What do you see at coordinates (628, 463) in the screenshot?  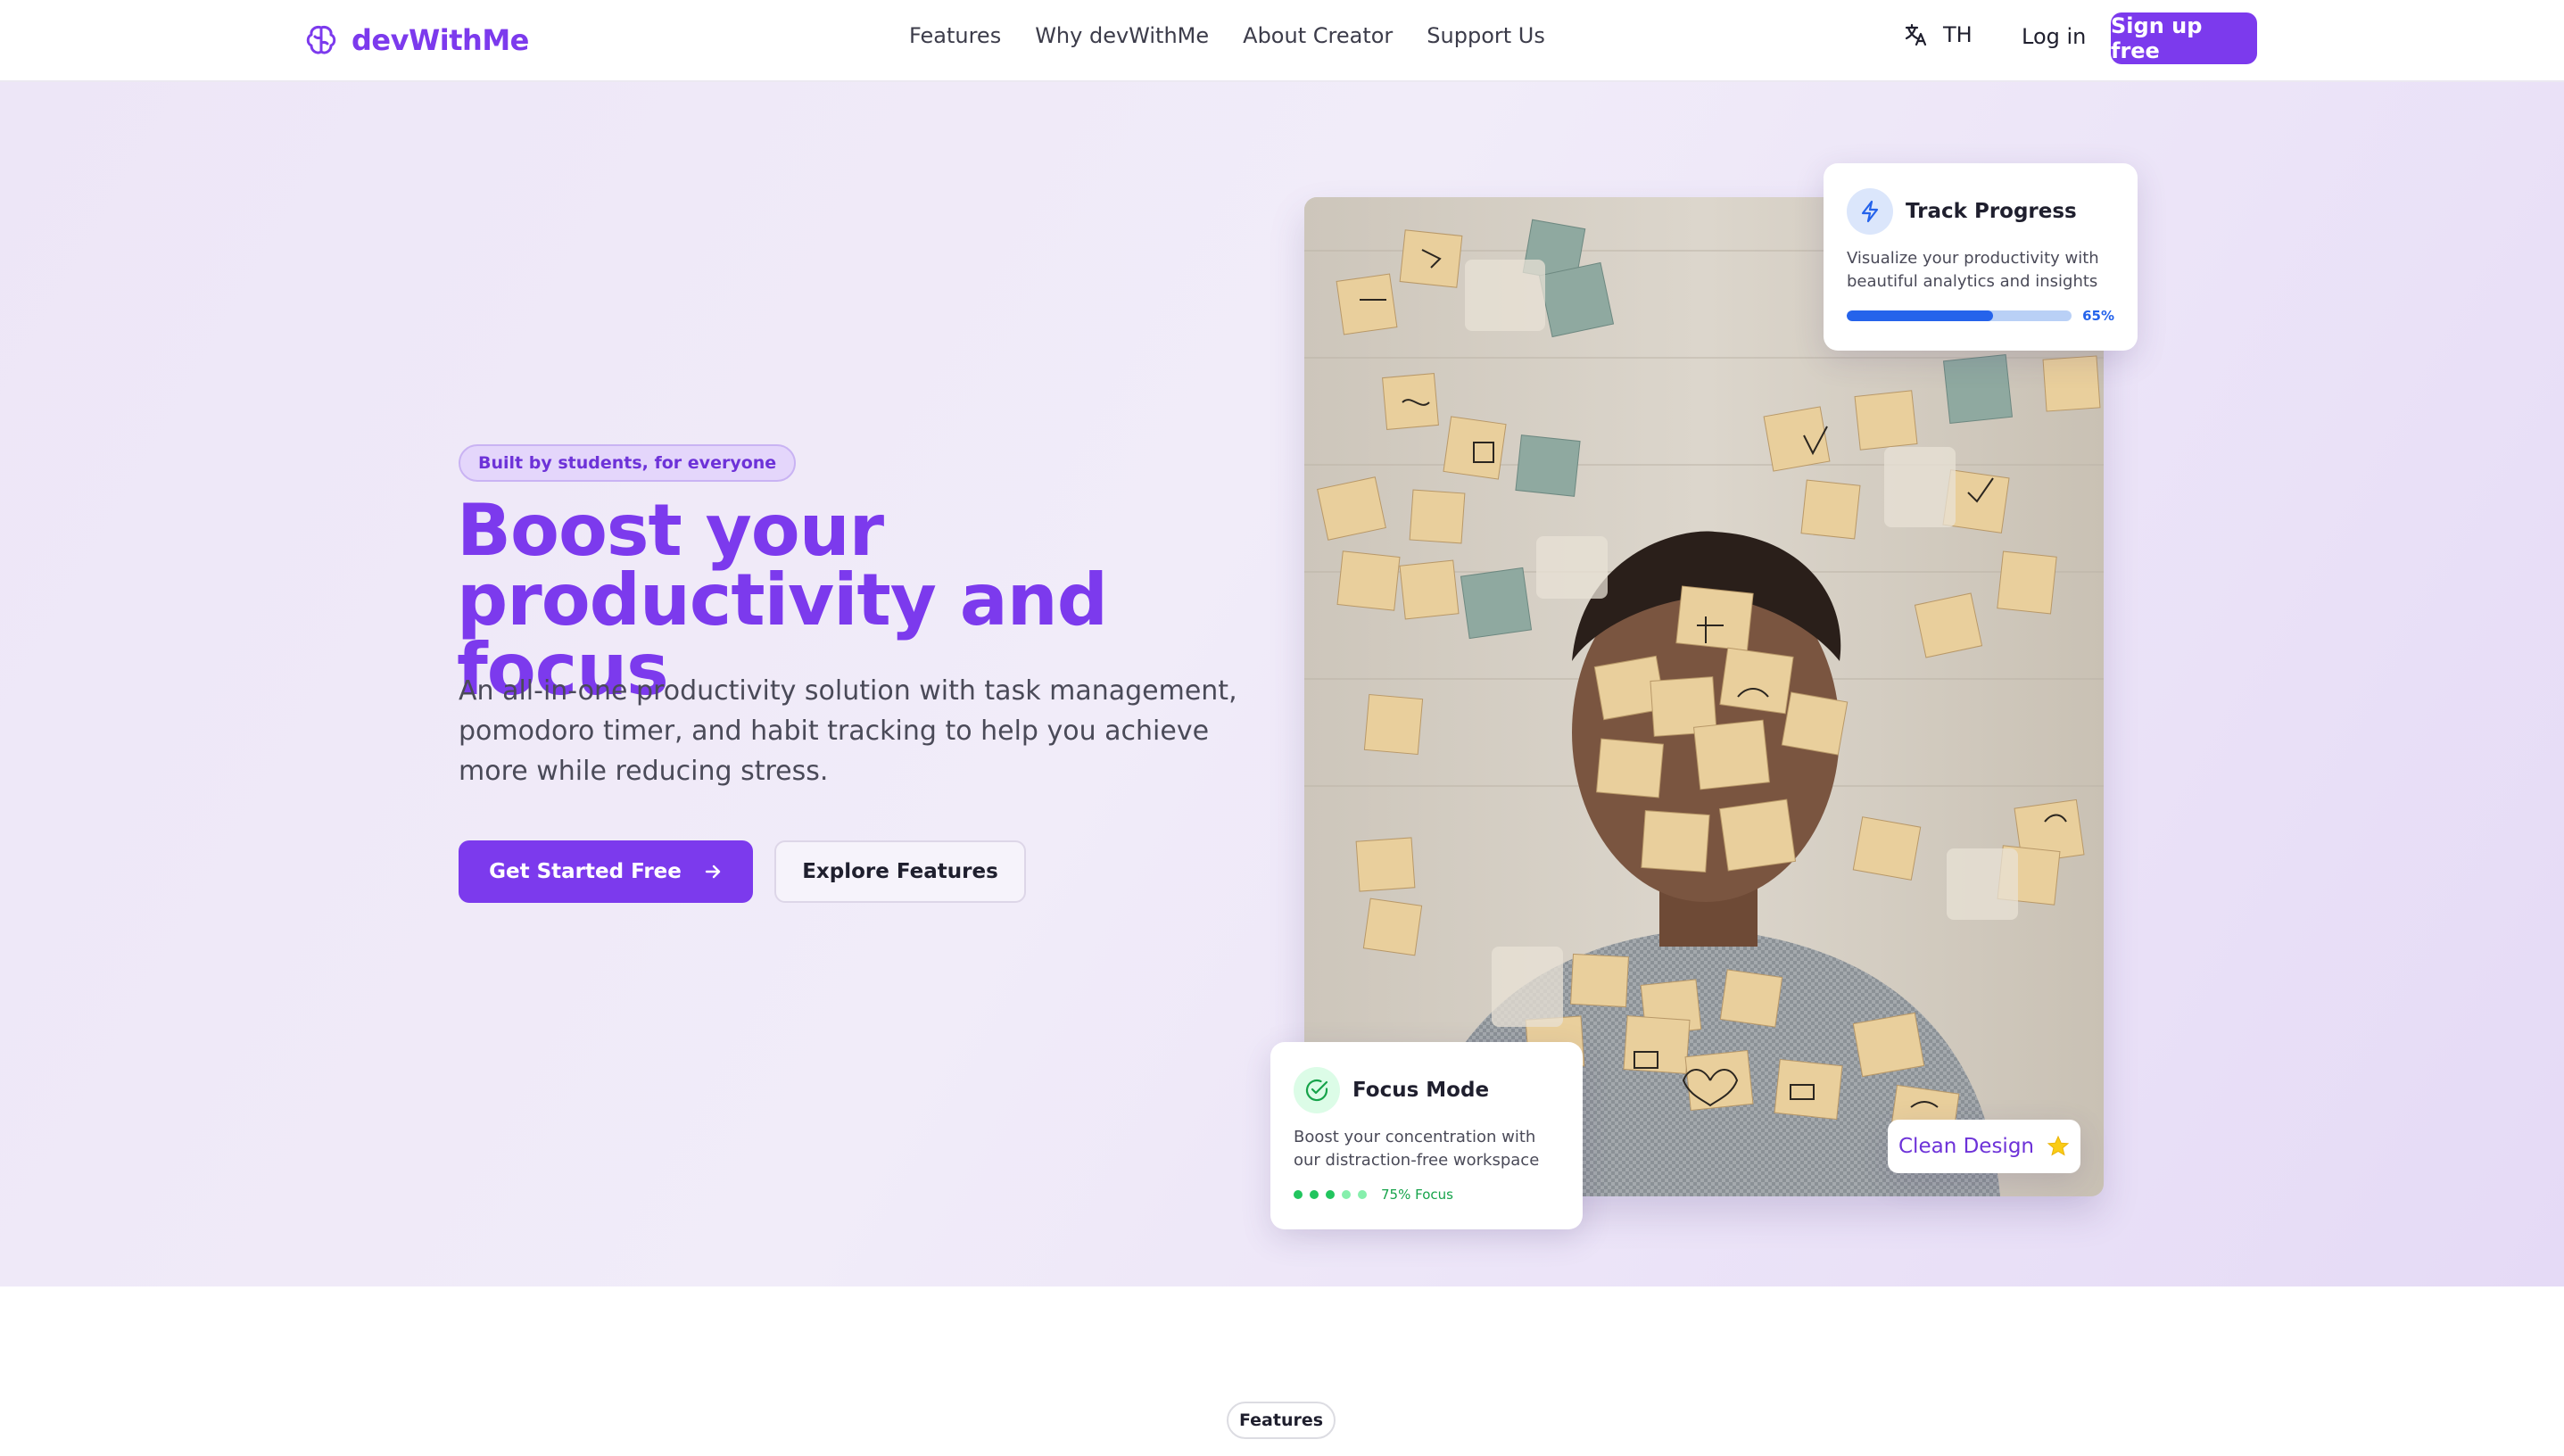 I see `hero-badge: Built by students, for everyone` at bounding box center [628, 463].